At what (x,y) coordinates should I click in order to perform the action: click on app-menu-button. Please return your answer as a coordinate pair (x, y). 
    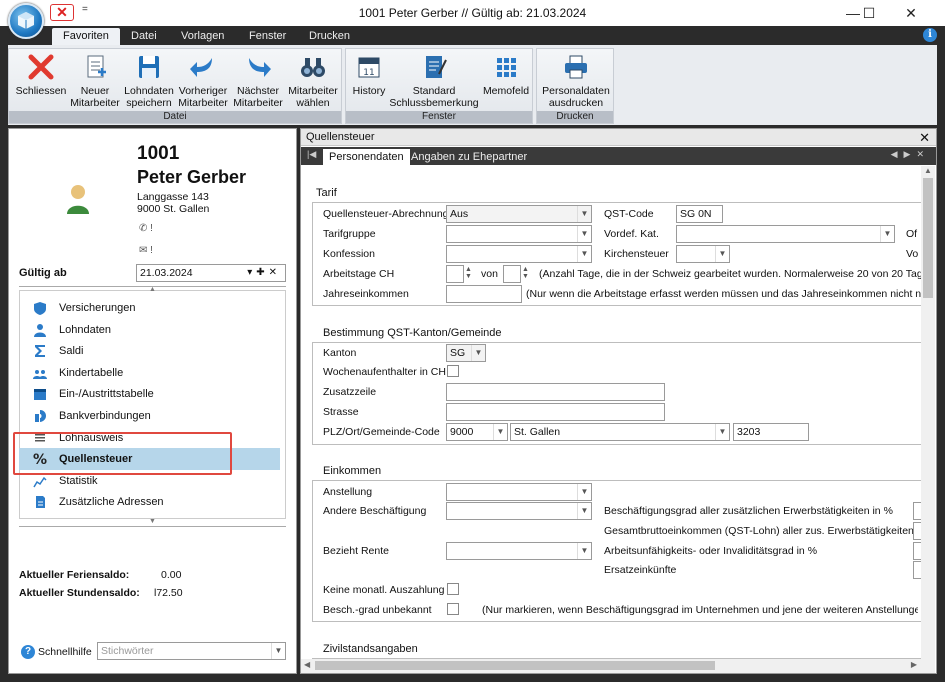
    Looking at the image, I should click on (26, 21).